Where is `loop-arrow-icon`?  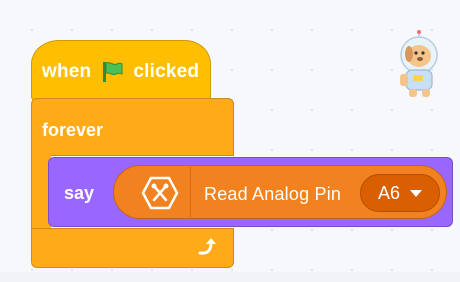 loop-arrow-icon is located at coordinates (207, 246).